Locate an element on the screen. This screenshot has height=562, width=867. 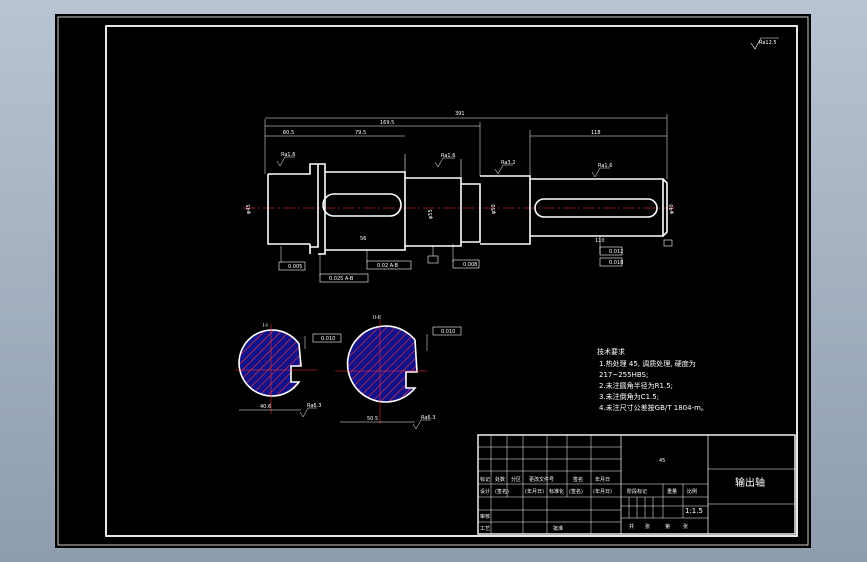
dim-dia-right: φ40 is located at coordinates (672, 209).